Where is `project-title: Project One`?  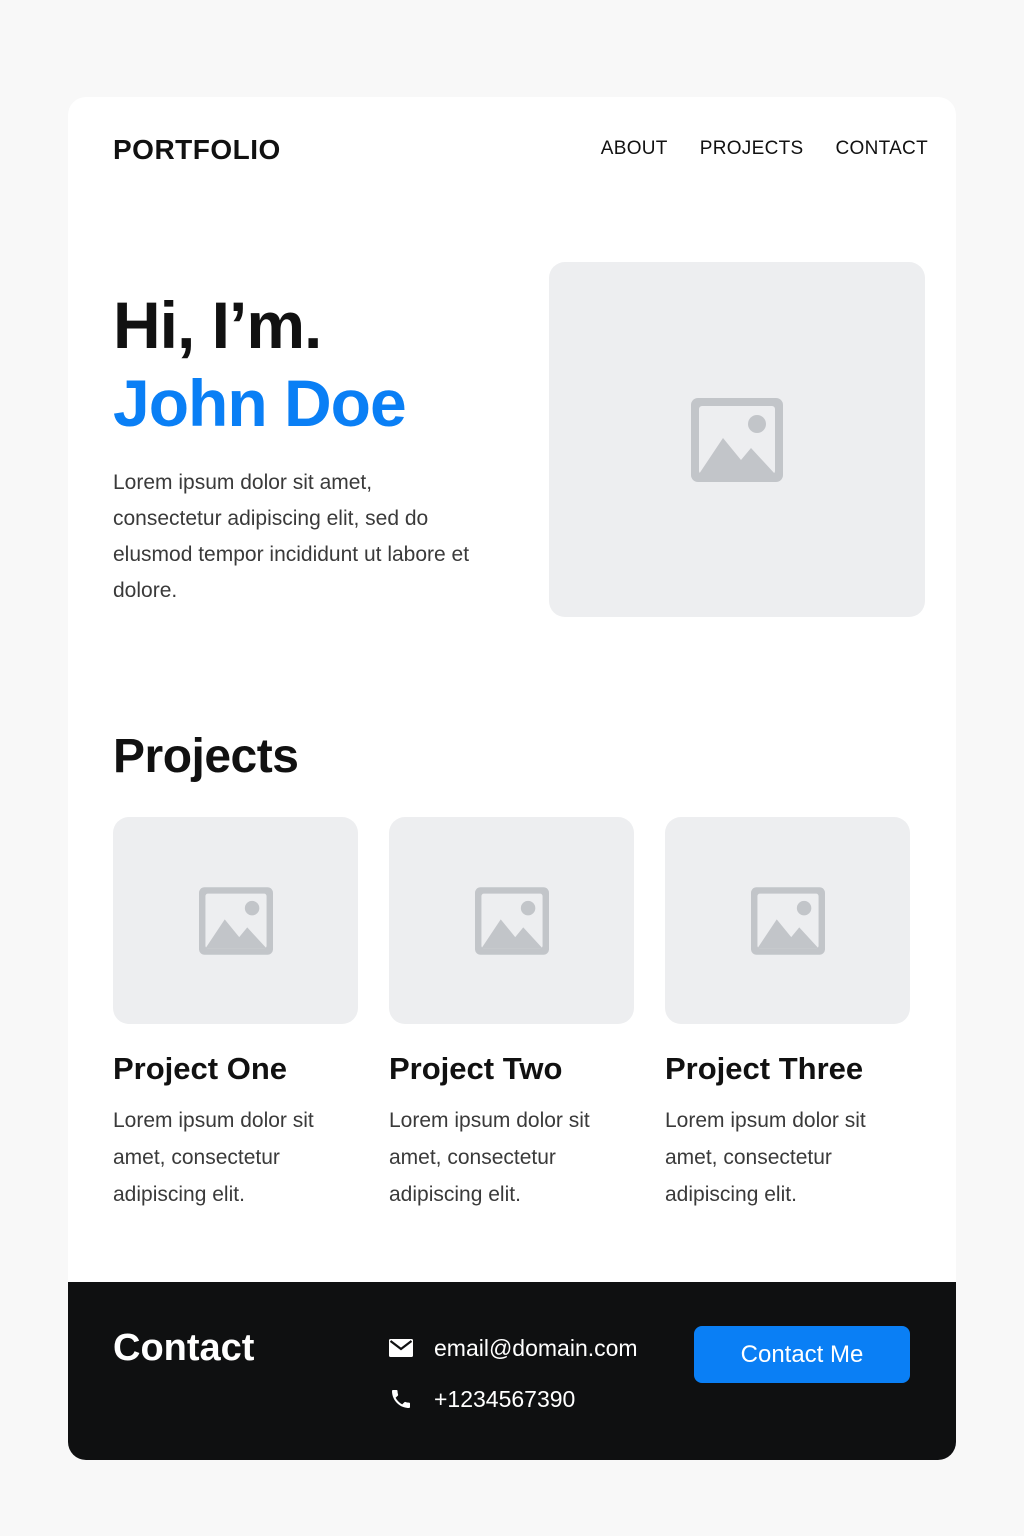
project-title: Project One is located at coordinates (235, 1069).